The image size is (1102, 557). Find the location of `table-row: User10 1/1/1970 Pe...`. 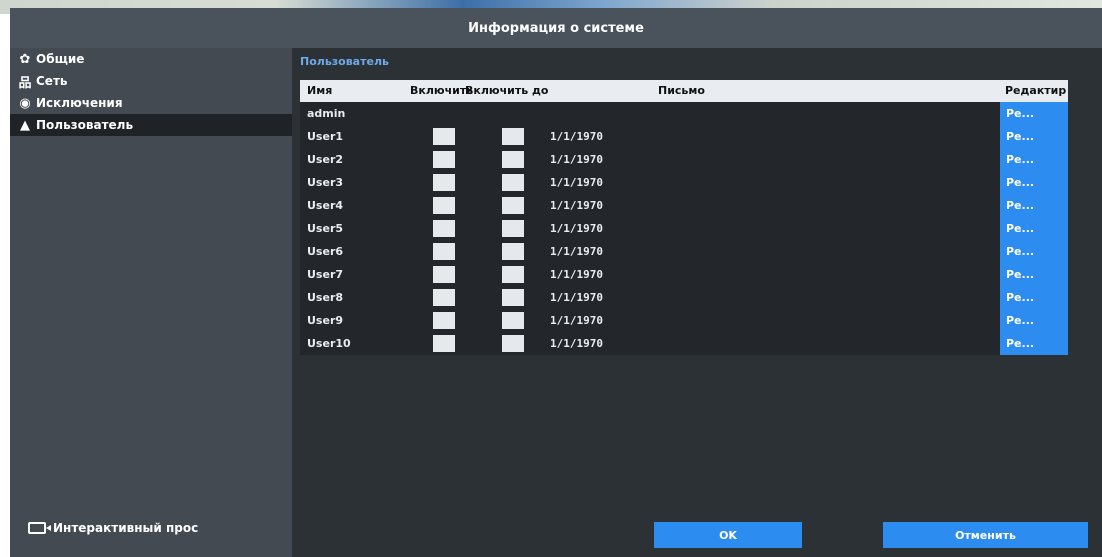

table-row: User10 1/1/1970 Pe... is located at coordinates (684, 343).